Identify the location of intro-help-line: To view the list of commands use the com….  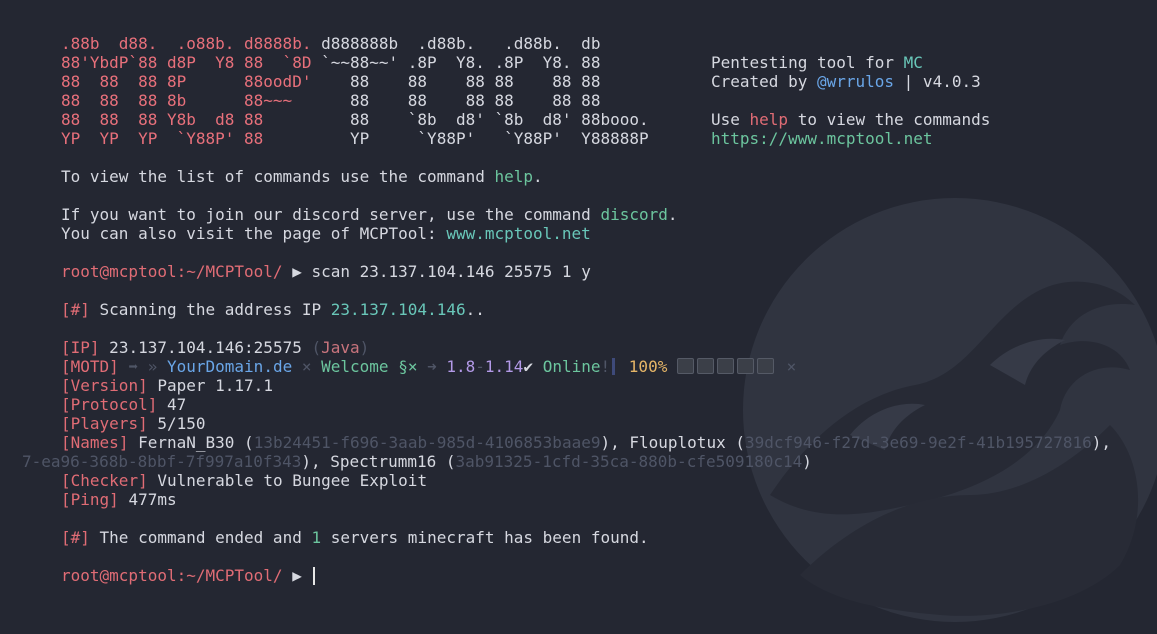
(302, 176).